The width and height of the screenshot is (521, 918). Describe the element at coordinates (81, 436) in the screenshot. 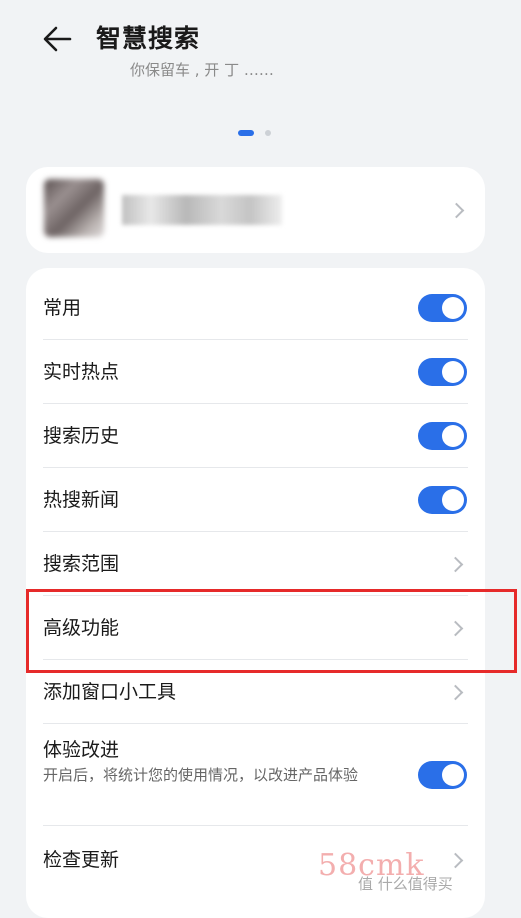

I see `setting-label: 搜索历史` at that location.